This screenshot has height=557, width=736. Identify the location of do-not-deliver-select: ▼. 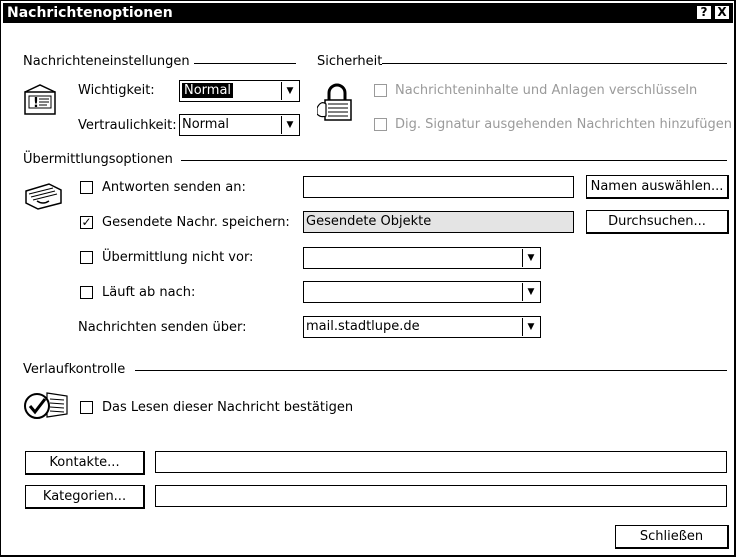
(422, 258).